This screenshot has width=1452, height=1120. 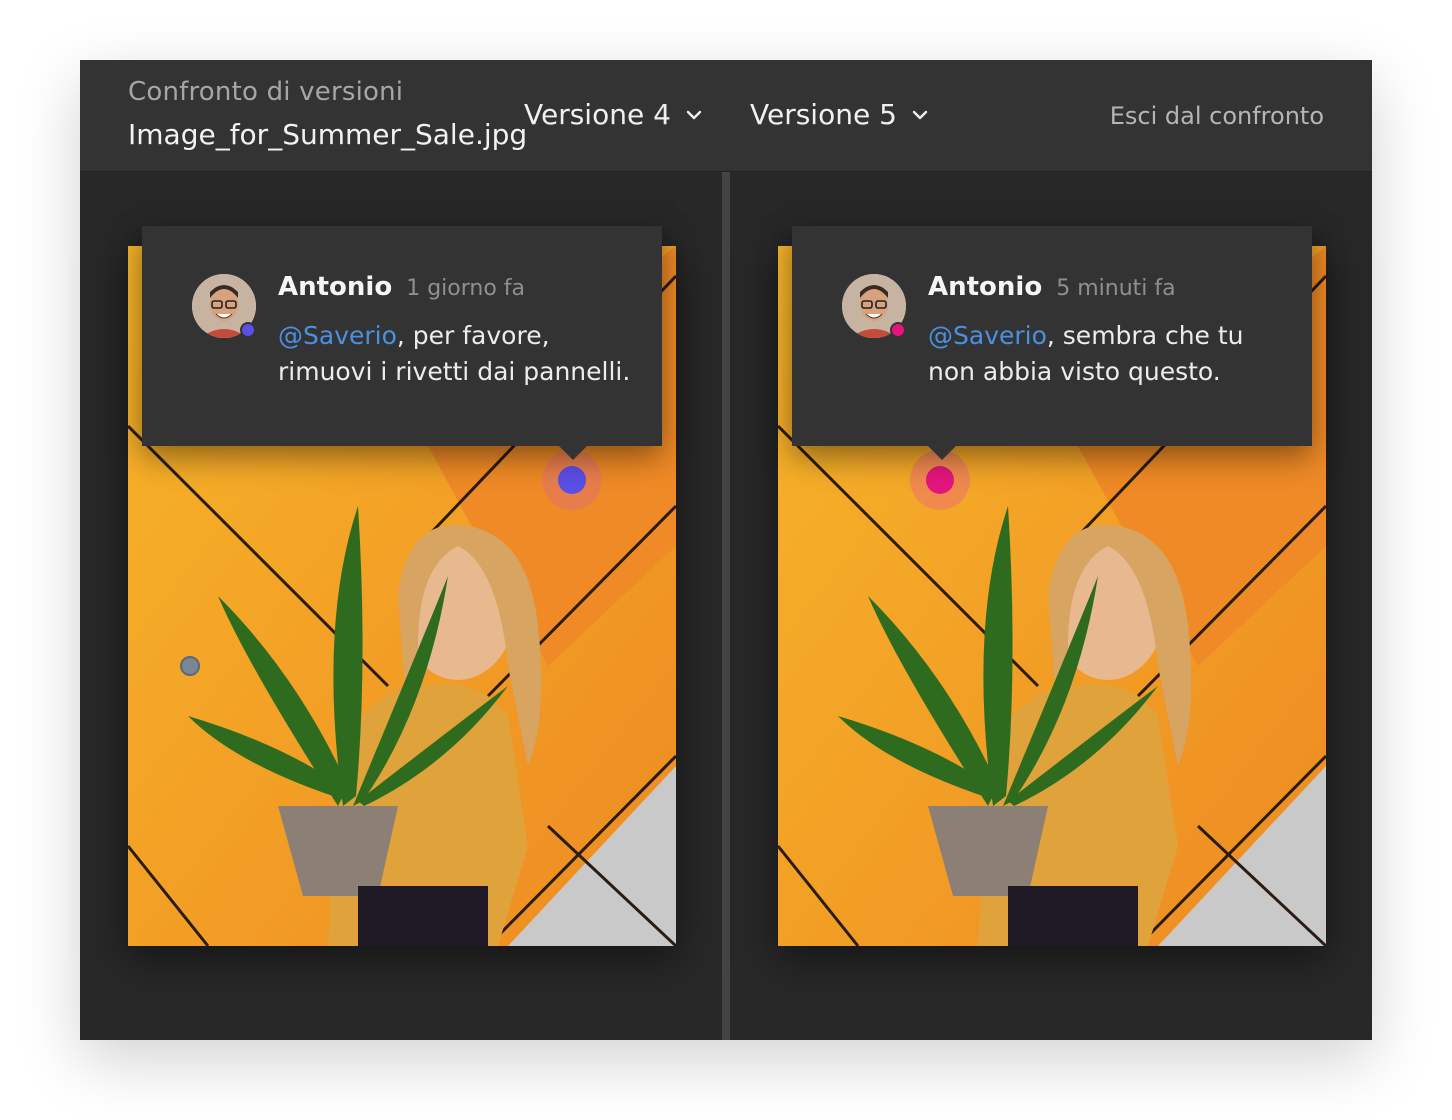 What do you see at coordinates (1217, 116) in the screenshot?
I see `exit-compare-button: Esci dal confronto` at bounding box center [1217, 116].